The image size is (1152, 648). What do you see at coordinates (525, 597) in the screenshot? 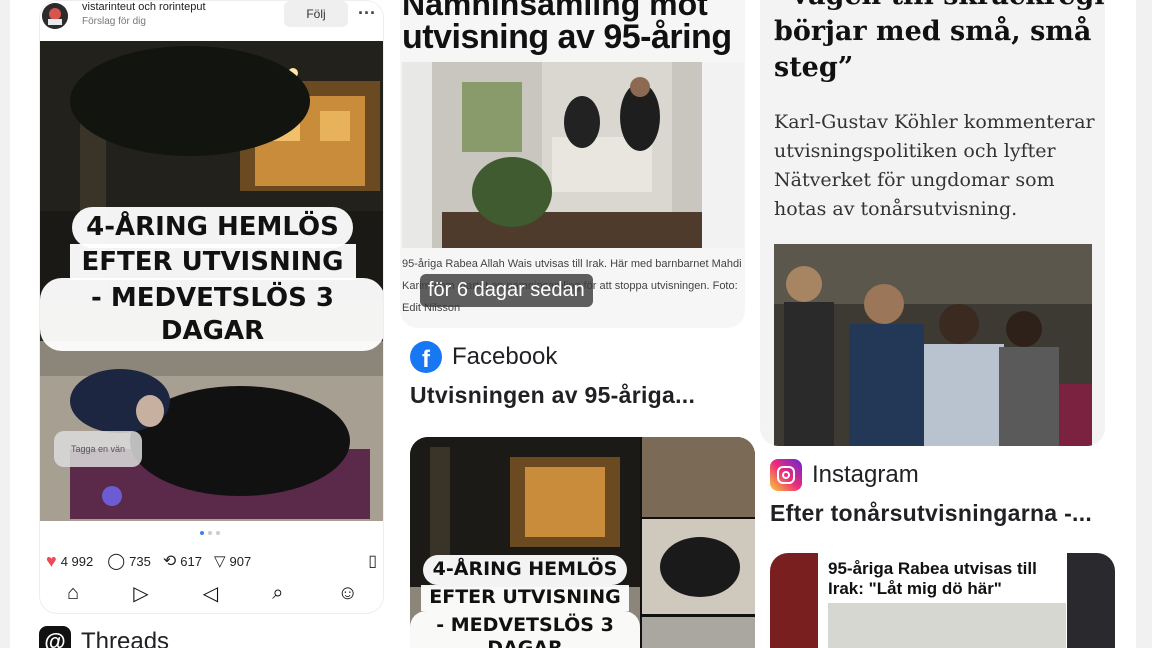
I see `collage-line-2: EFTER UTVISNING` at bounding box center [525, 597].